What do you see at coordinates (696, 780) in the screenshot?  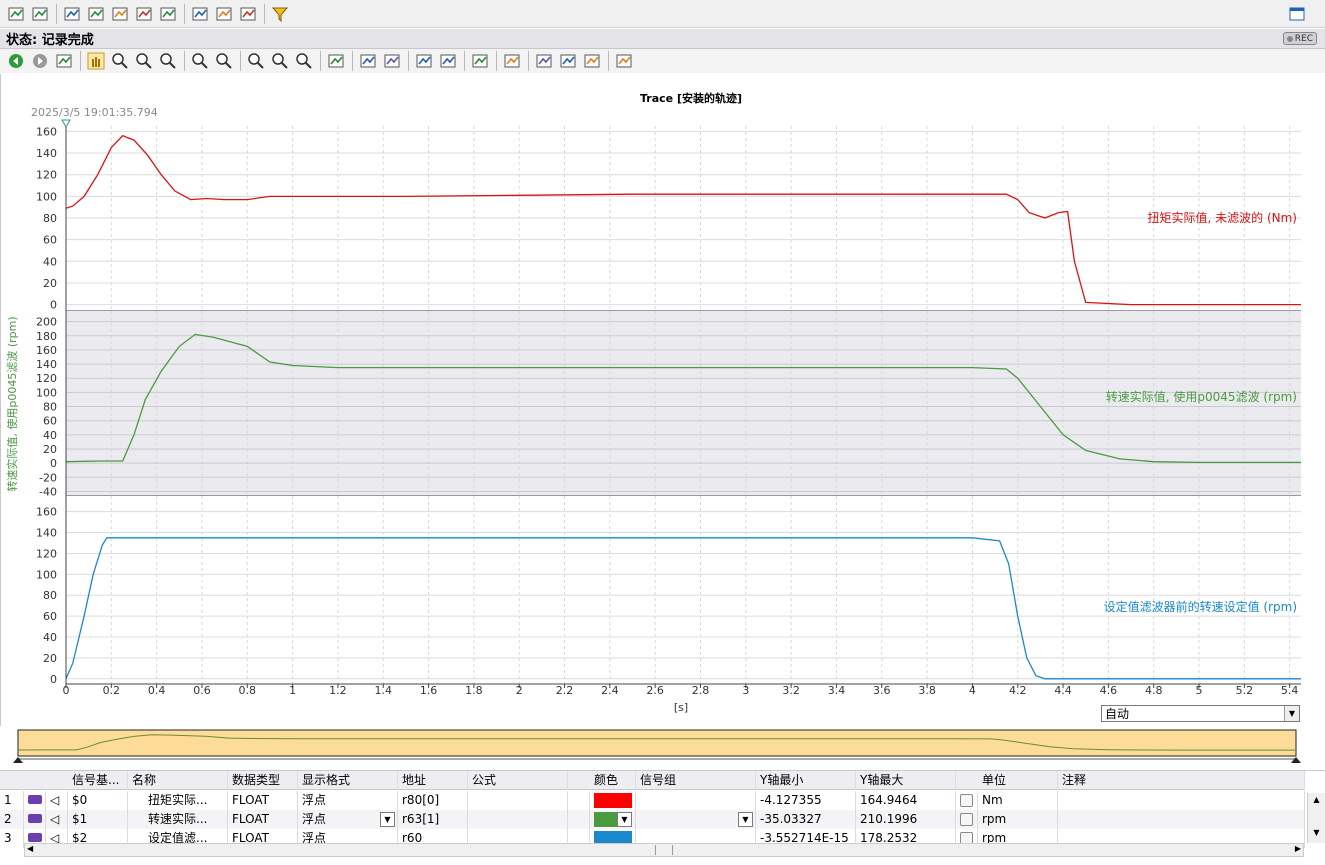 I see `column-header: 信号组` at bounding box center [696, 780].